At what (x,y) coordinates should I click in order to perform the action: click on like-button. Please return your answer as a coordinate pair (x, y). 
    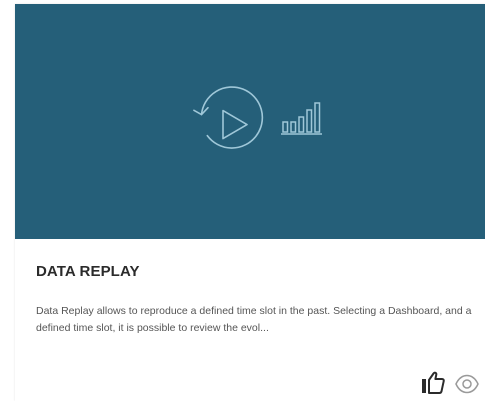
    Looking at the image, I should click on (430, 382).